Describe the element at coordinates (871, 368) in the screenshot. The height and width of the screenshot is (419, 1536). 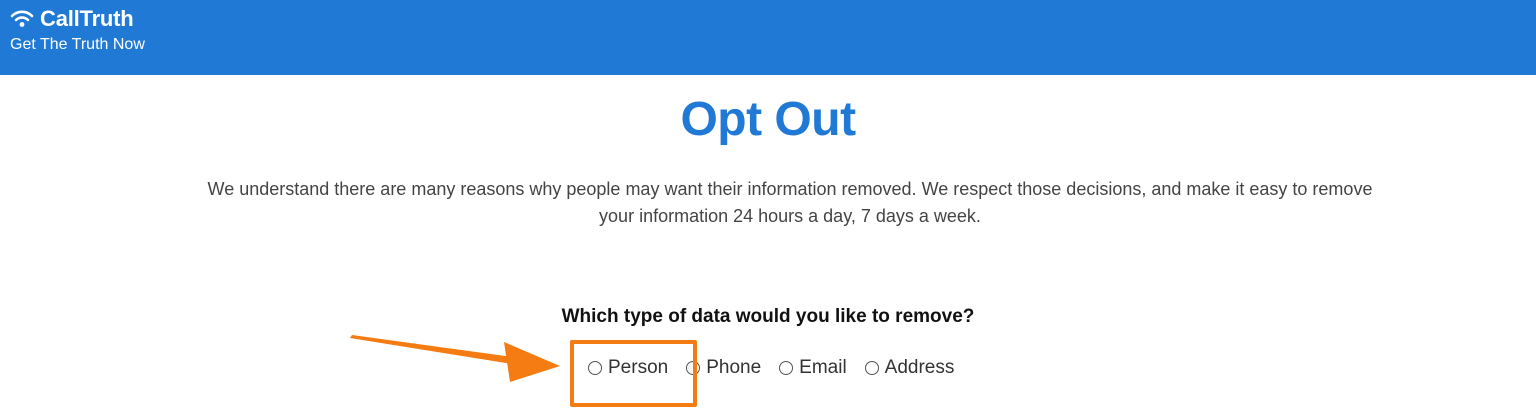
I see `radio-address` at that location.